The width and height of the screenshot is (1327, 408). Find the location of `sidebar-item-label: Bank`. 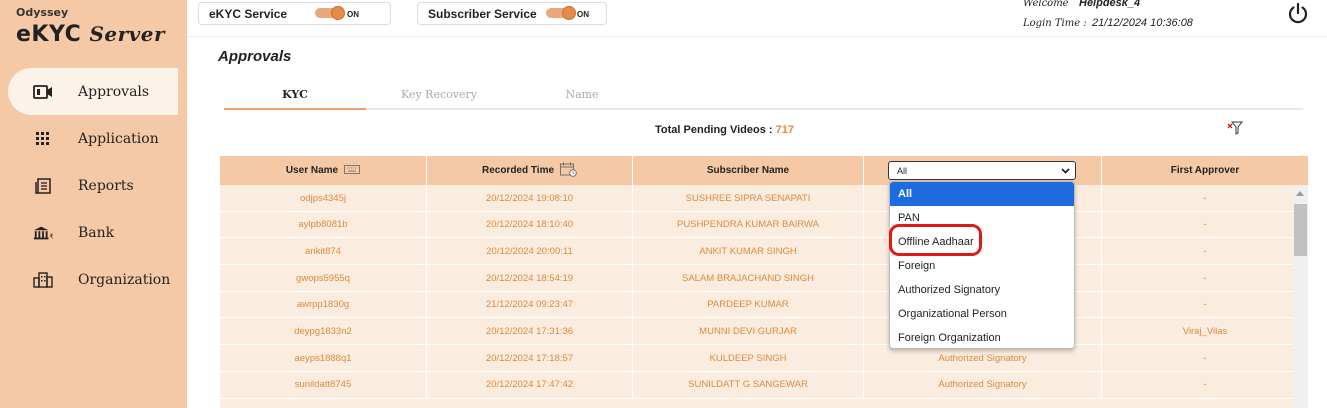

sidebar-item-label: Bank is located at coordinates (96, 232).